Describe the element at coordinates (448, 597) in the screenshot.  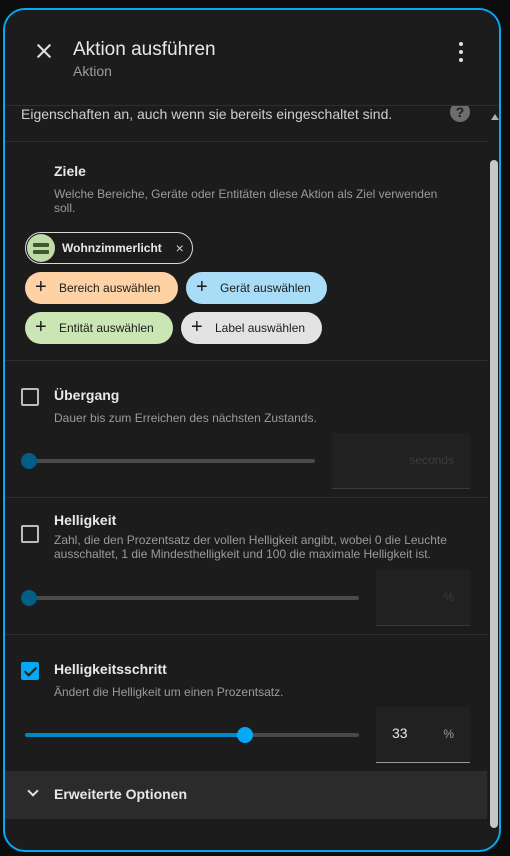
I see `brightness-unit: %` at that location.